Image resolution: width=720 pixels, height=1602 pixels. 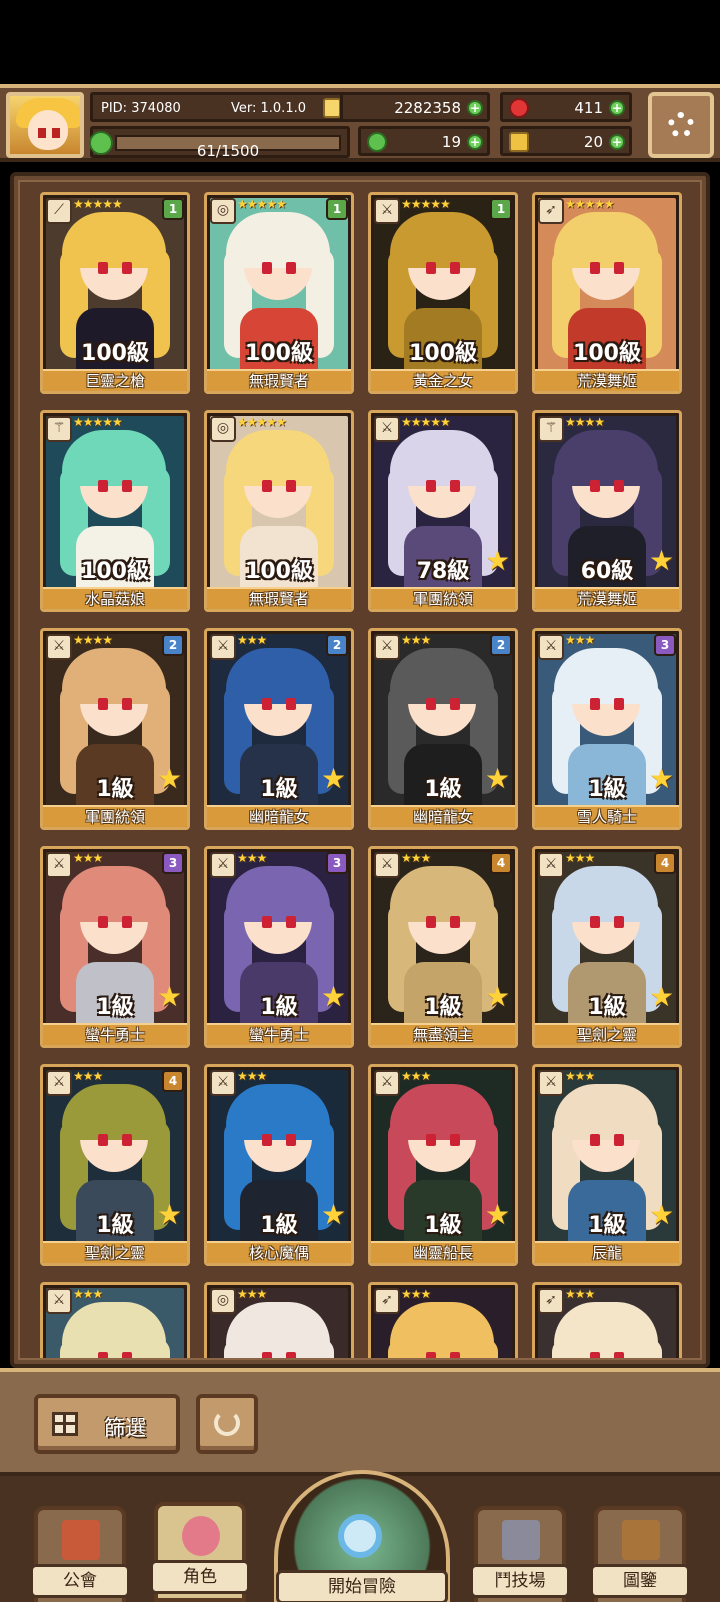 What do you see at coordinates (200, 1552) in the screenshot?
I see `nav-characters: 角色` at bounding box center [200, 1552].